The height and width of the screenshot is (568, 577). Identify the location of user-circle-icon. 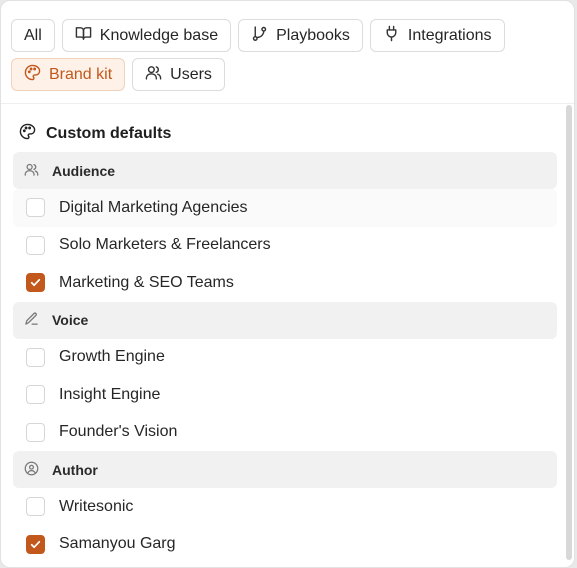
(31, 470).